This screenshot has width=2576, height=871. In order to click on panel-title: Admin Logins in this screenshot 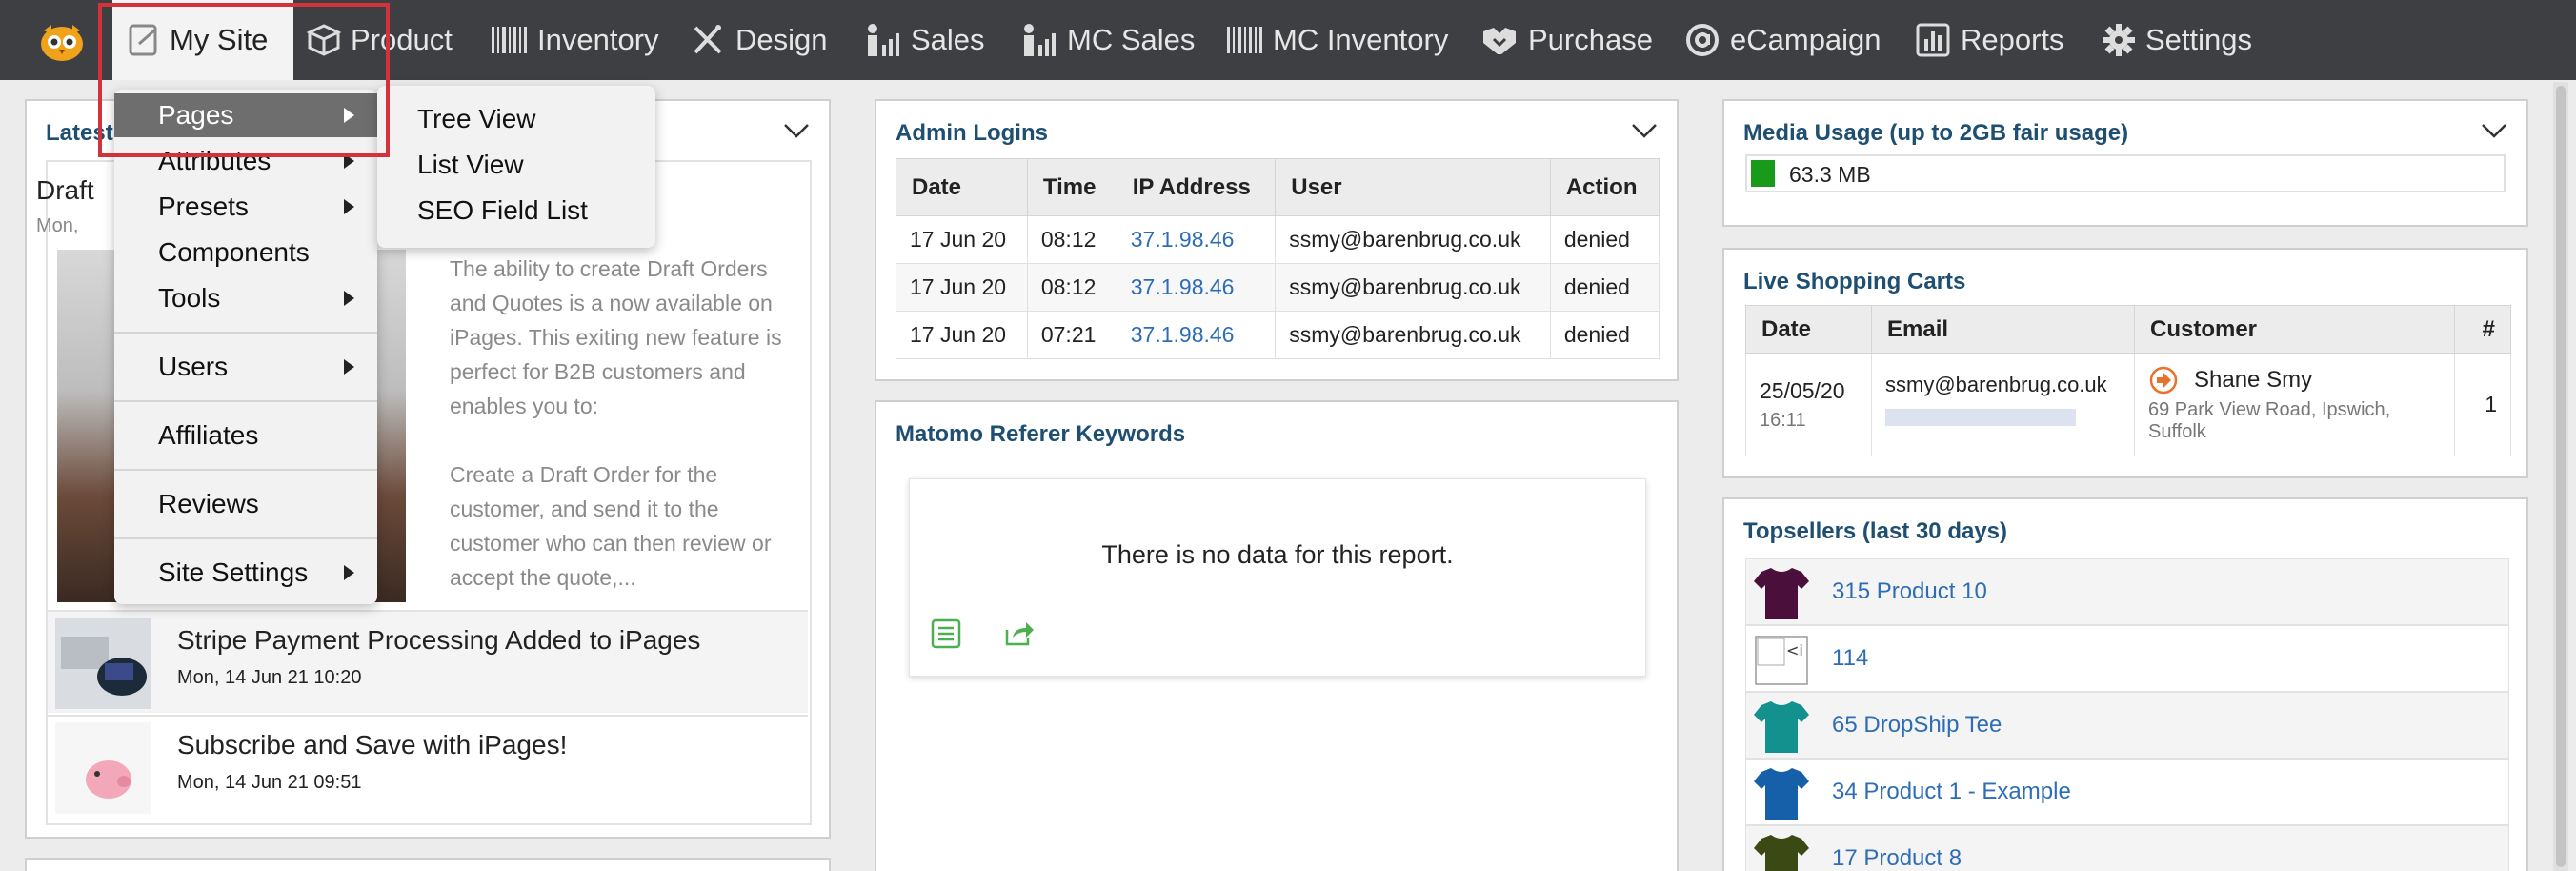, I will do `click(972, 133)`.